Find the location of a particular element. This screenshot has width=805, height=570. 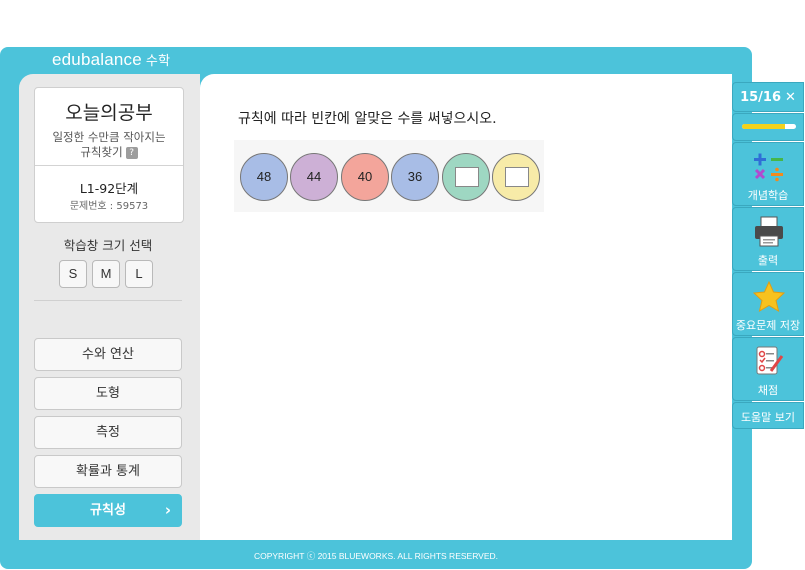

category-probability-statistics: 확률과 통계 is located at coordinates (108, 471).